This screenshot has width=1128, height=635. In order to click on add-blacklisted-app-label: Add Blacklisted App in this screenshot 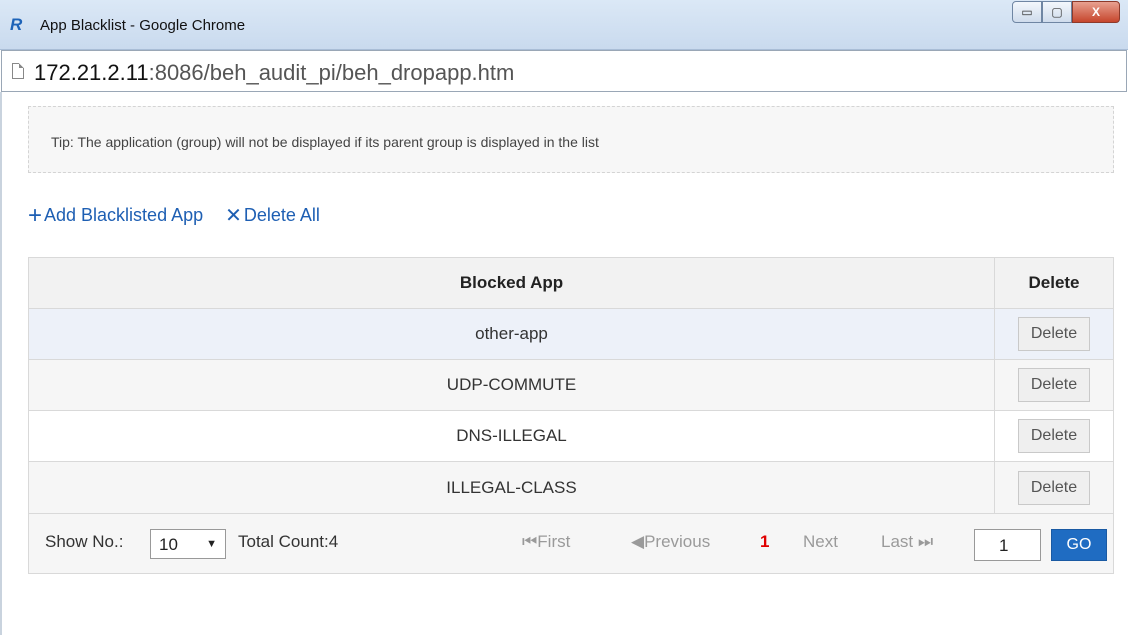, I will do `click(124, 215)`.